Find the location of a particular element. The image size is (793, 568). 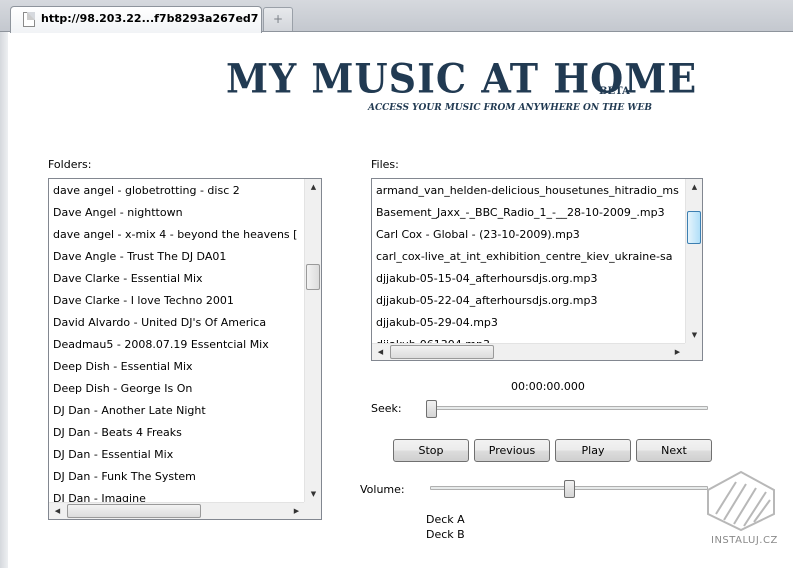

folders-list-item: Deadmau5 - 2008.07.19 Essentcial Mix is located at coordinates (177, 345).